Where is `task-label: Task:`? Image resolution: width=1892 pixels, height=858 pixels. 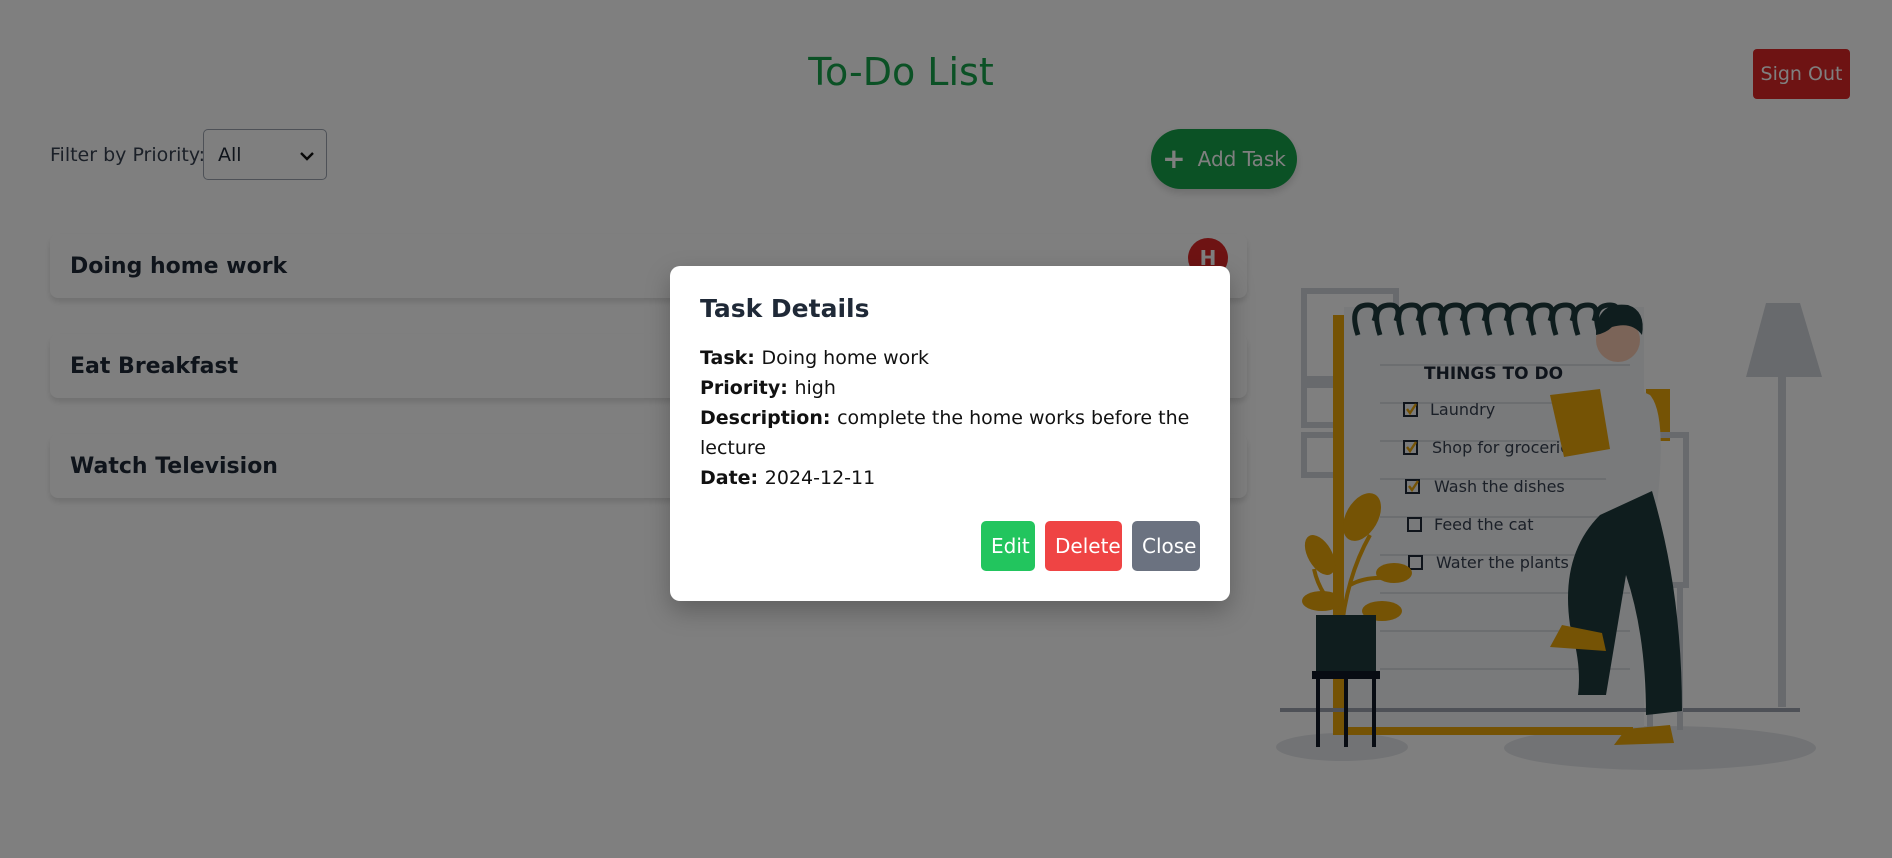 task-label: Task: is located at coordinates (731, 358).